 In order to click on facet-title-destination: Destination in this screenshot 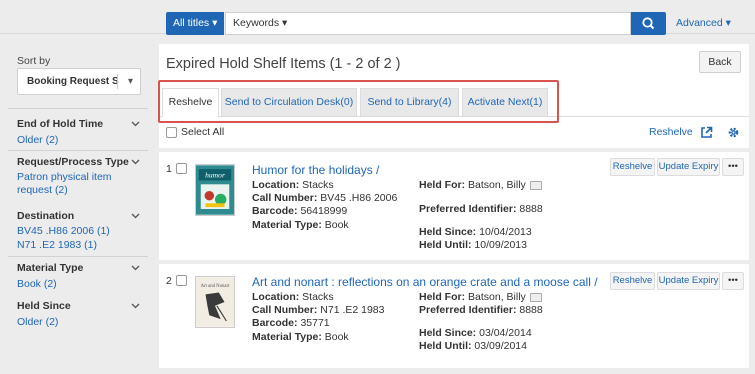, I will do `click(45, 216)`.